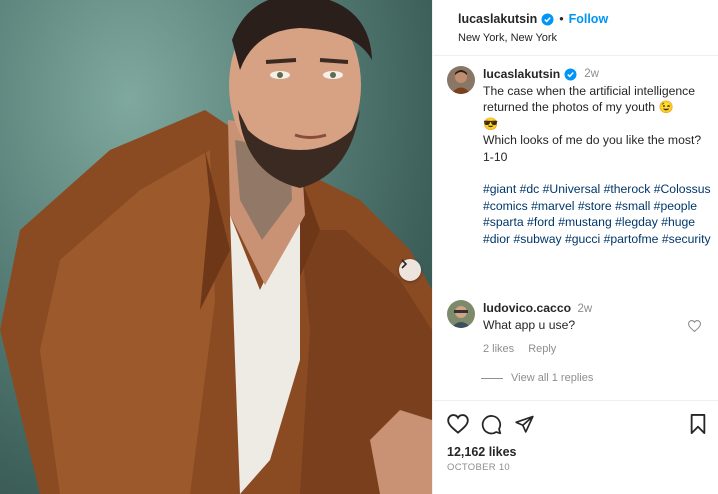  What do you see at coordinates (461, 314) in the screenshot?
I see `commenter-avatar` at bounding box center [461, 314].